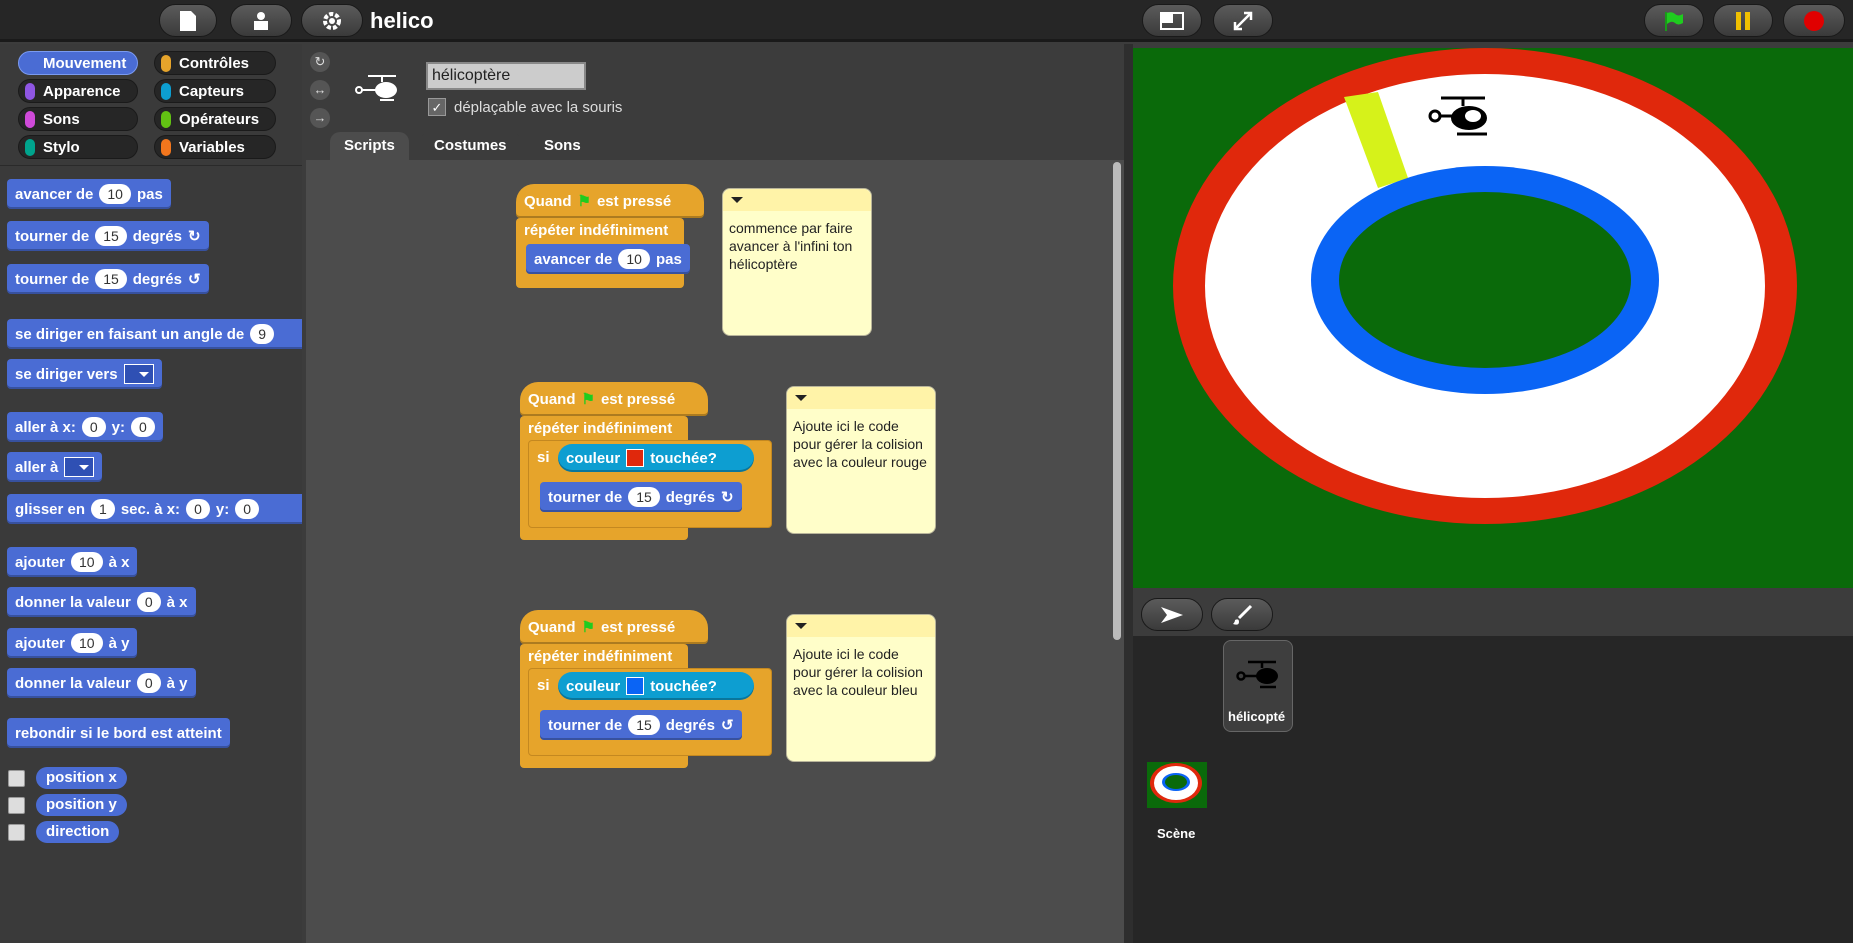  I want to click on category-variables: Variables, so click(215, 147).